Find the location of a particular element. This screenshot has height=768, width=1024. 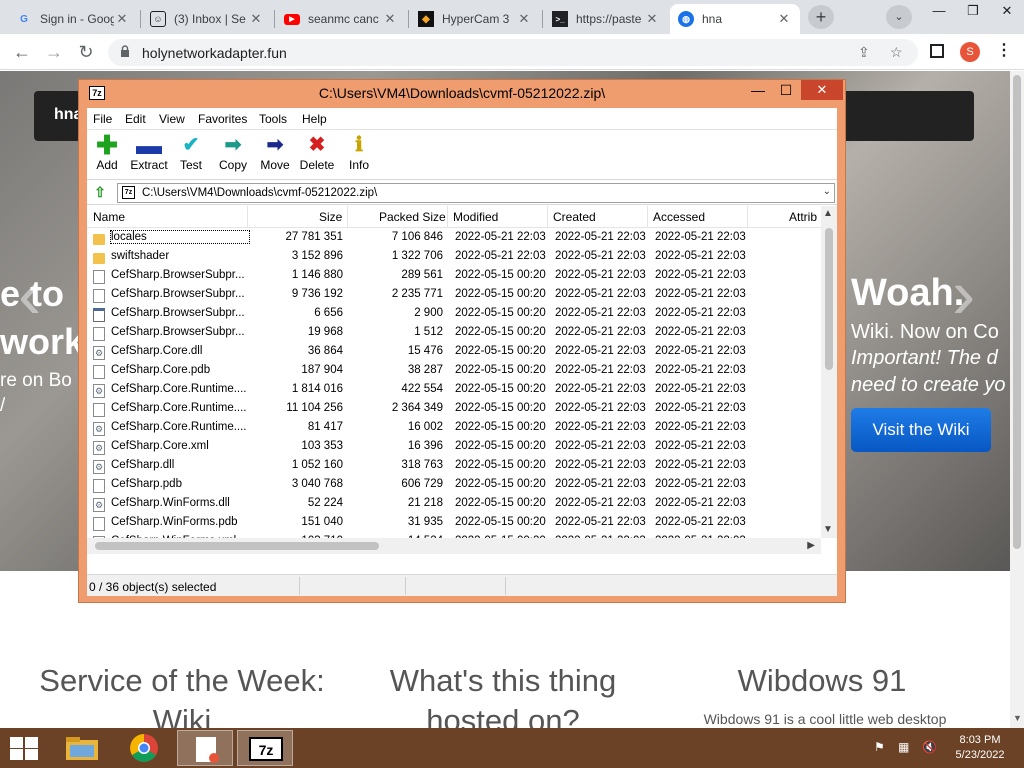

menu-favorites: Favorites is located at coordinates (222, 119).